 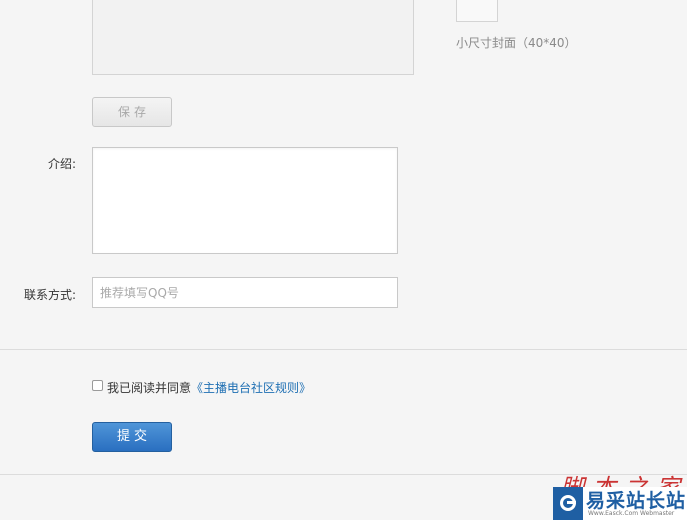 I want to click on small-cover-upload, so click(x=477, y=11).